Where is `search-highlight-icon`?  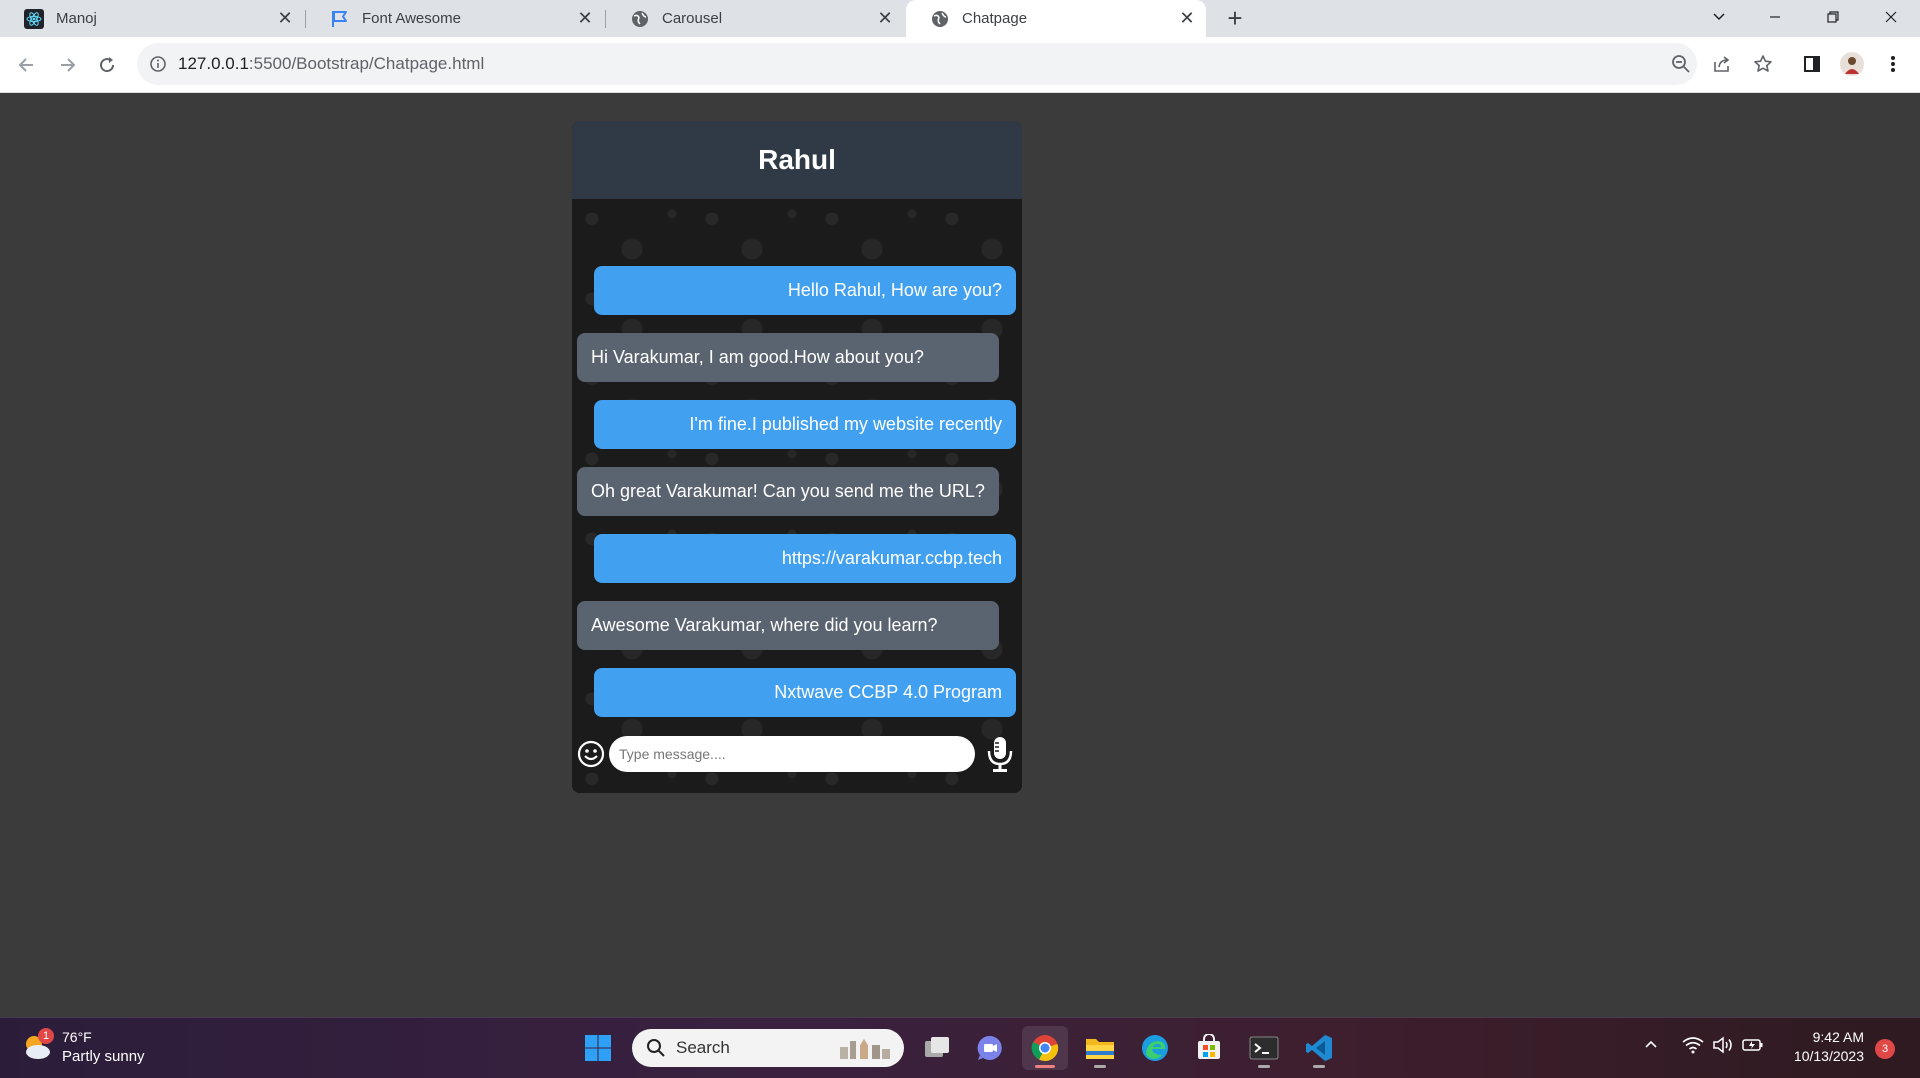 search-highlight-icon is located at coordinates (866, 1050).